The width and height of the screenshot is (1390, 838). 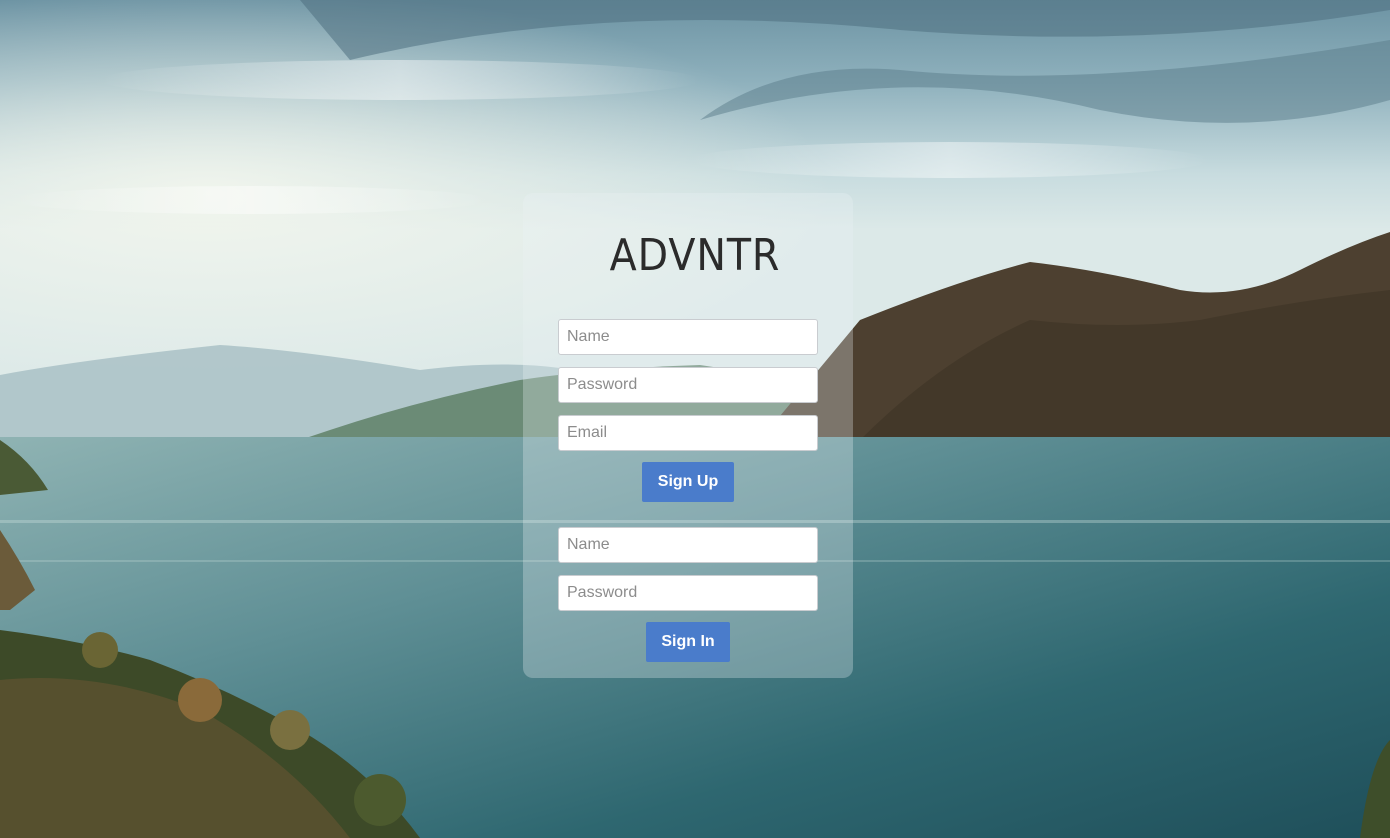 I want to click on app-logo: ADVNTR, so click(x=695, y=255).